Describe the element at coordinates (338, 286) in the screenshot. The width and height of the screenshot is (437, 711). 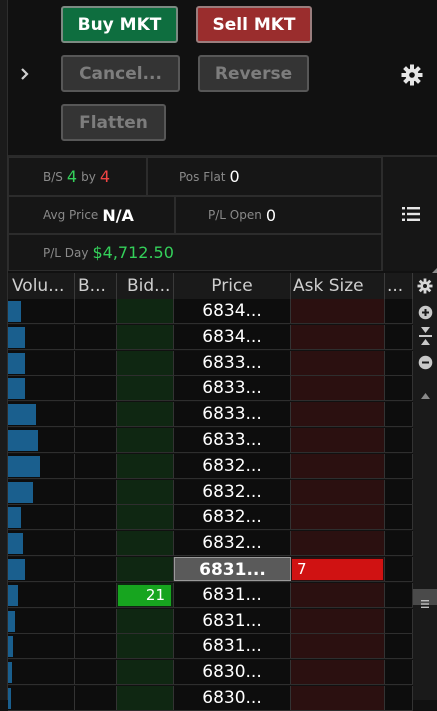
I see `header-ask-size: Ask Size` at that location.